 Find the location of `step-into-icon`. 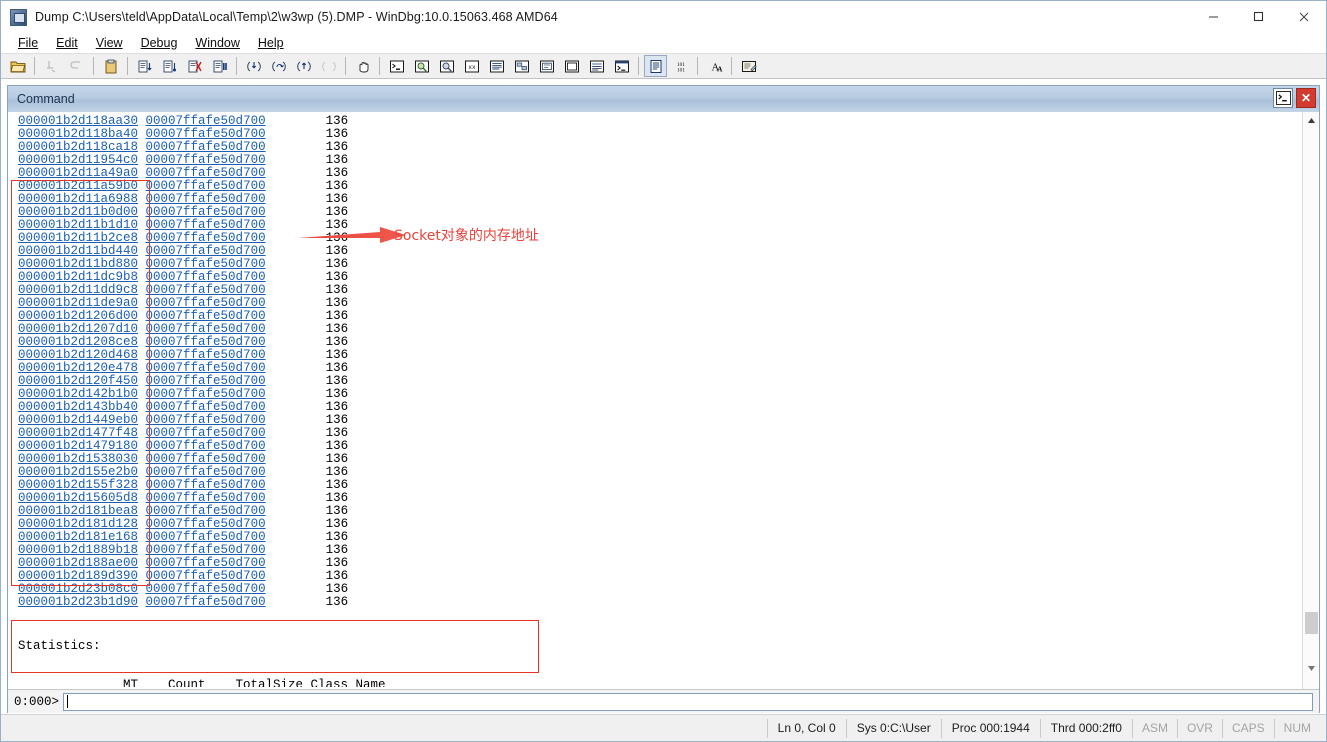

step-into-icon is located at coordinates (253, 66).